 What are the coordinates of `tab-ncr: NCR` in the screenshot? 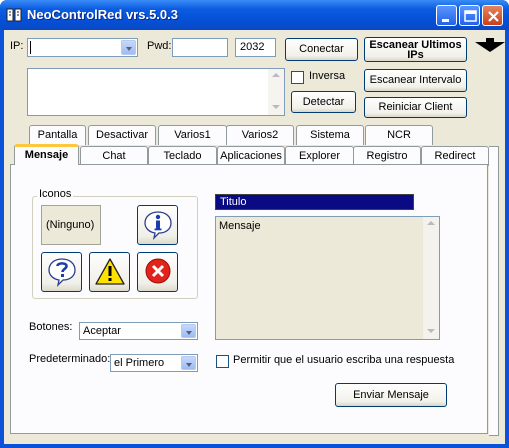 It's located at (399, 135).